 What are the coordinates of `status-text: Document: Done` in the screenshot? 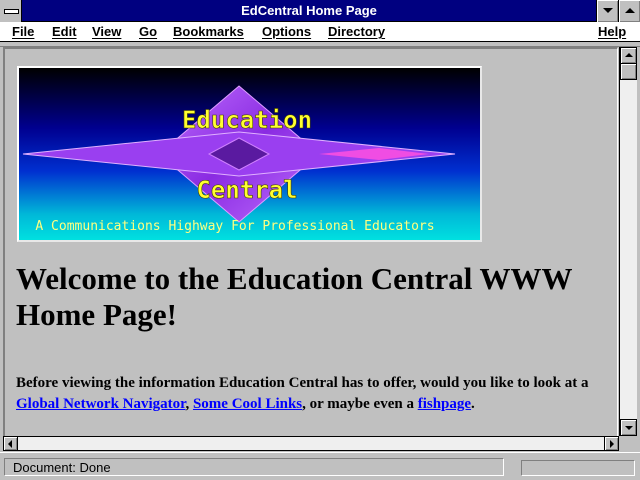 It's located at (254, 467).